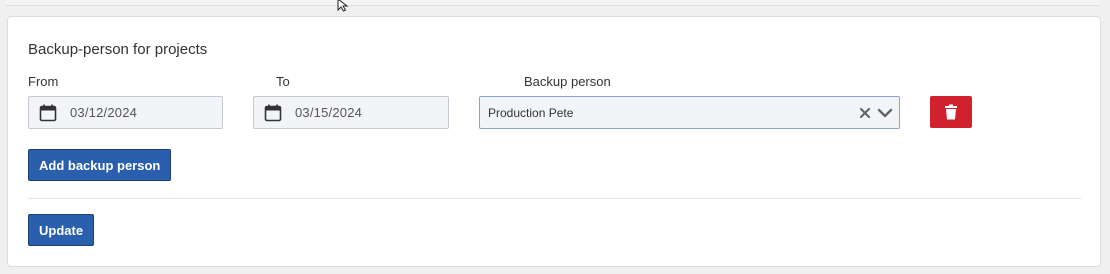 The image size is (1110, 274). What do you see at coordinates (865, 113) in the screenshot?
I see `clear-icon` at bounding box center [865, 113].